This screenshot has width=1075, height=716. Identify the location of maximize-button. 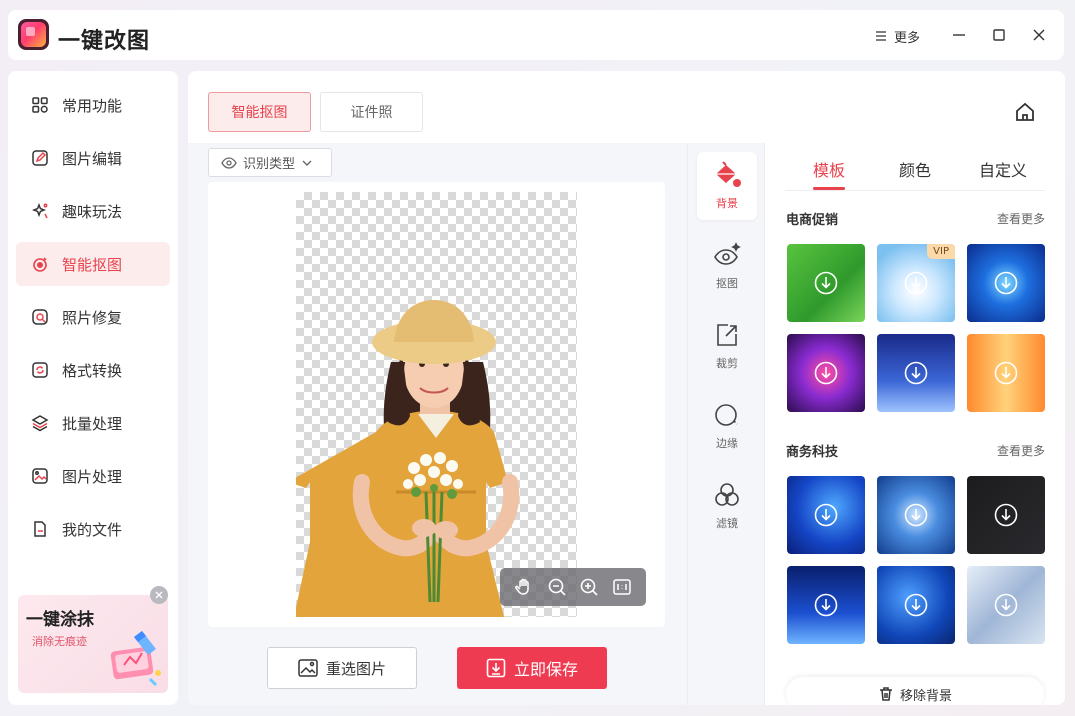
(999, 35).